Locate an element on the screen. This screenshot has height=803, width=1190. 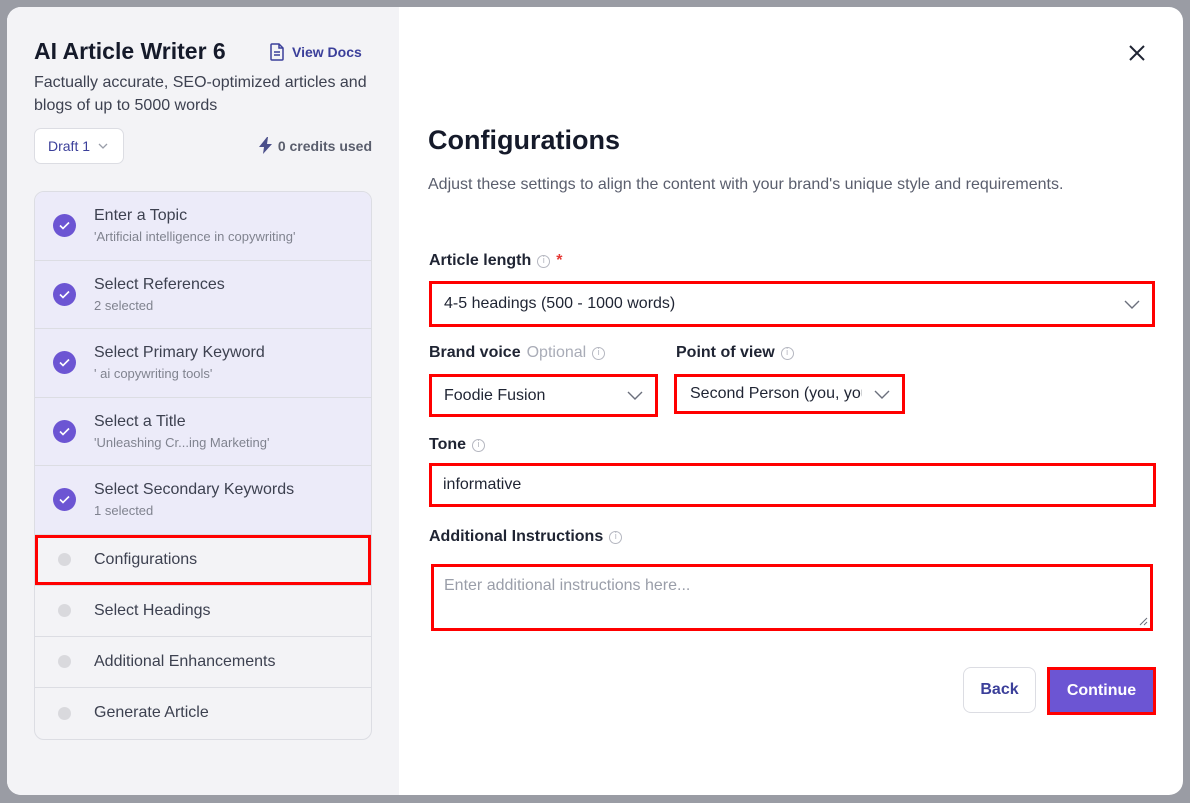
tone-input is located at coordinates (792, 485).